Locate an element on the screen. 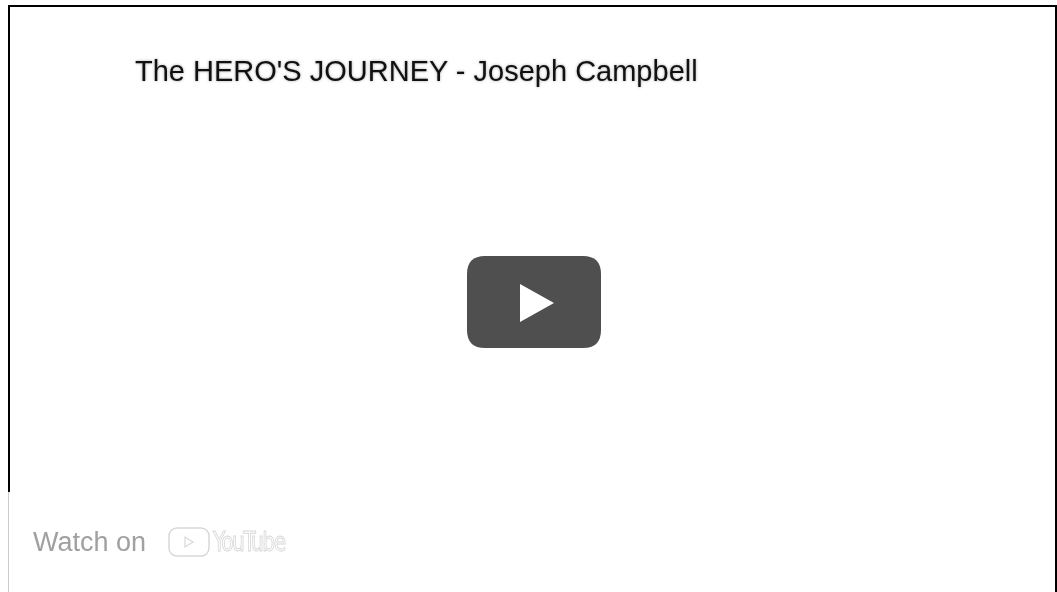  play-icon is located at coordinates (189, 542).